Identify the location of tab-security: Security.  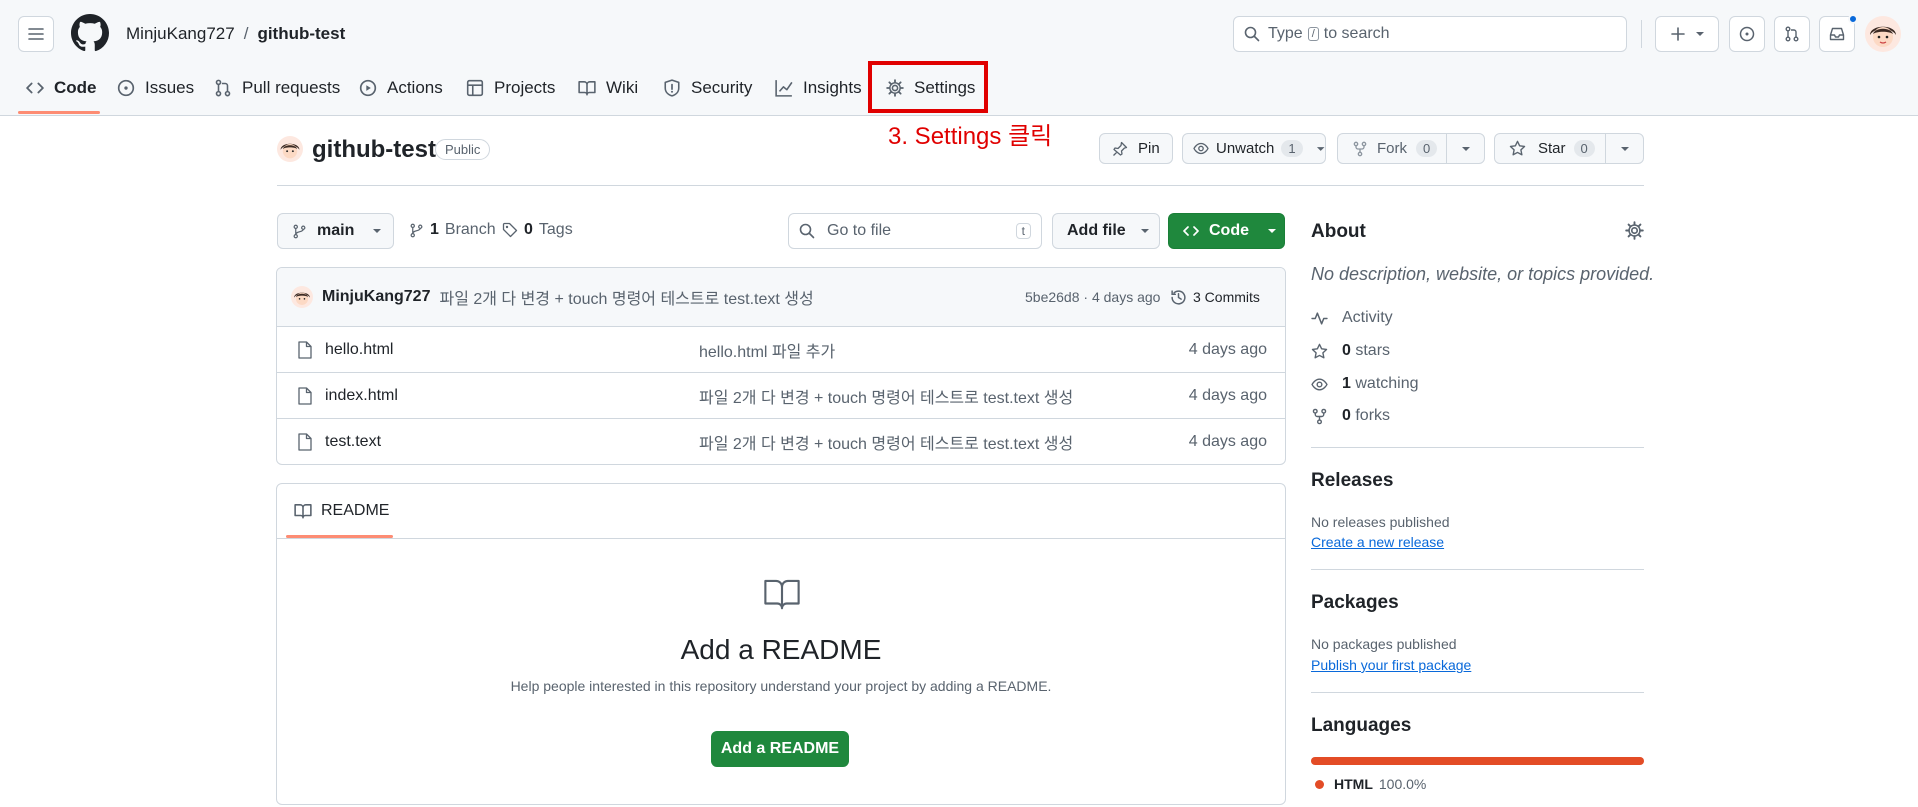
(707, 88).